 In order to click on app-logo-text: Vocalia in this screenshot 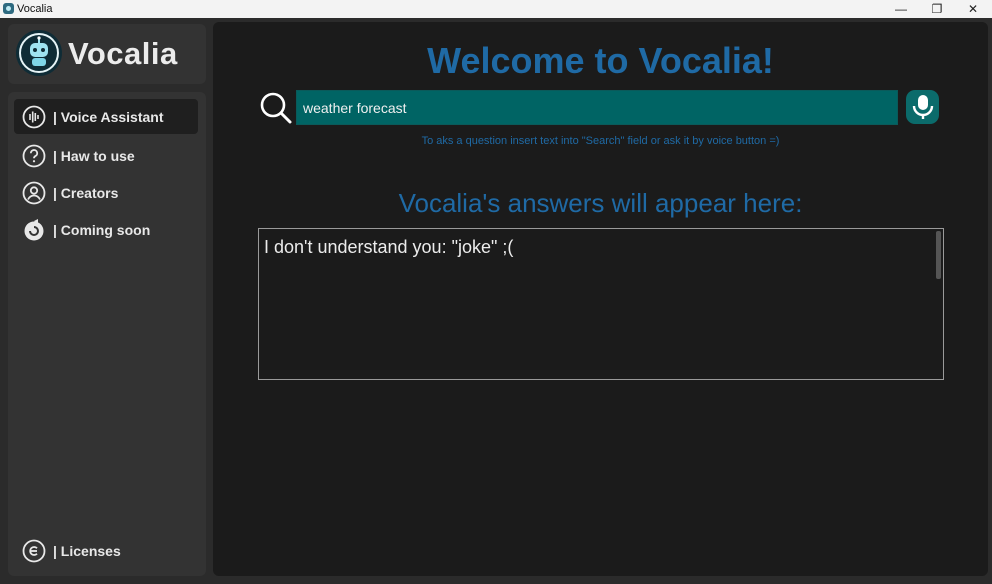, I will do `click(123, 53)`.